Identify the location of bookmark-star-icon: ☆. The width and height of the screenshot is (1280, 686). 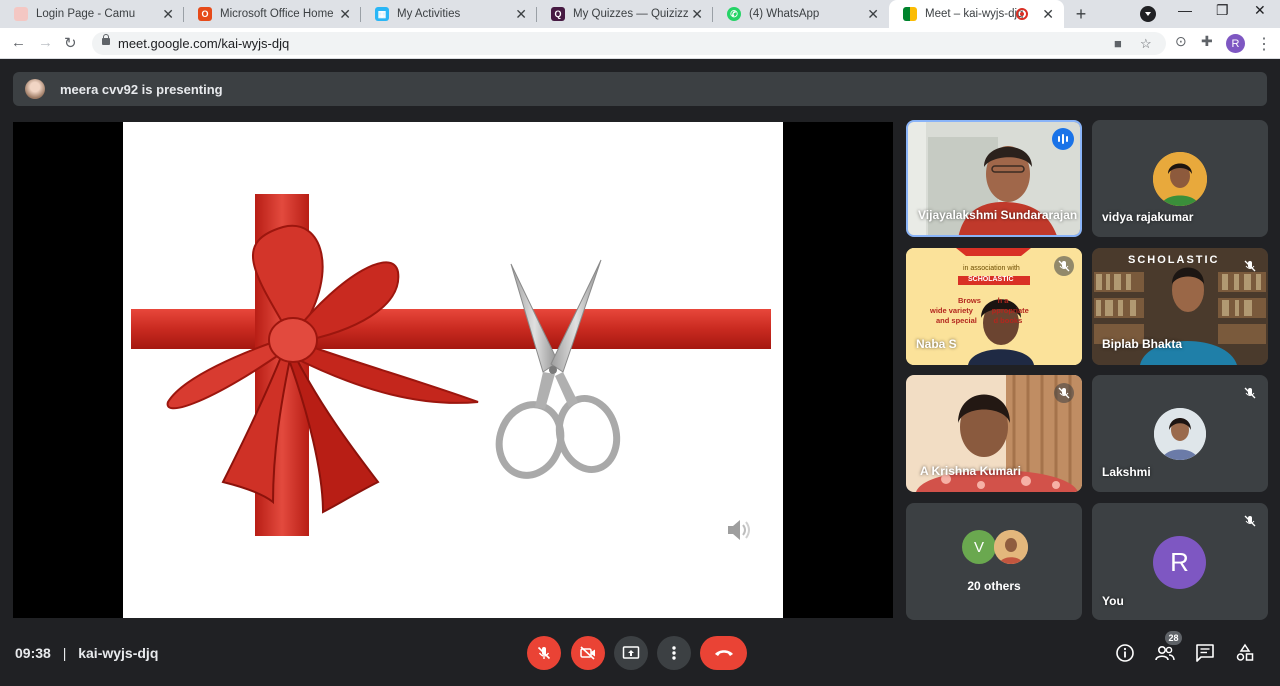
(1146, 44).